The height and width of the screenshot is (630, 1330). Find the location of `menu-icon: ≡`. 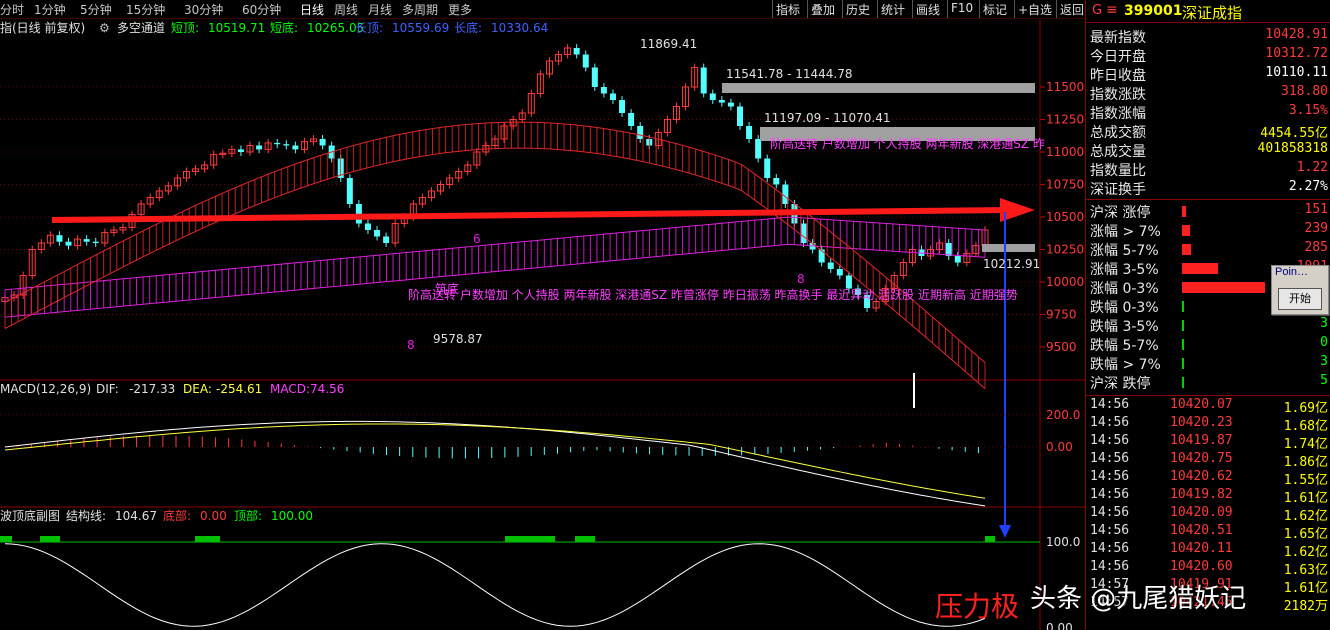

menu-icon: ≡ is located at coordinates (1112, 10).